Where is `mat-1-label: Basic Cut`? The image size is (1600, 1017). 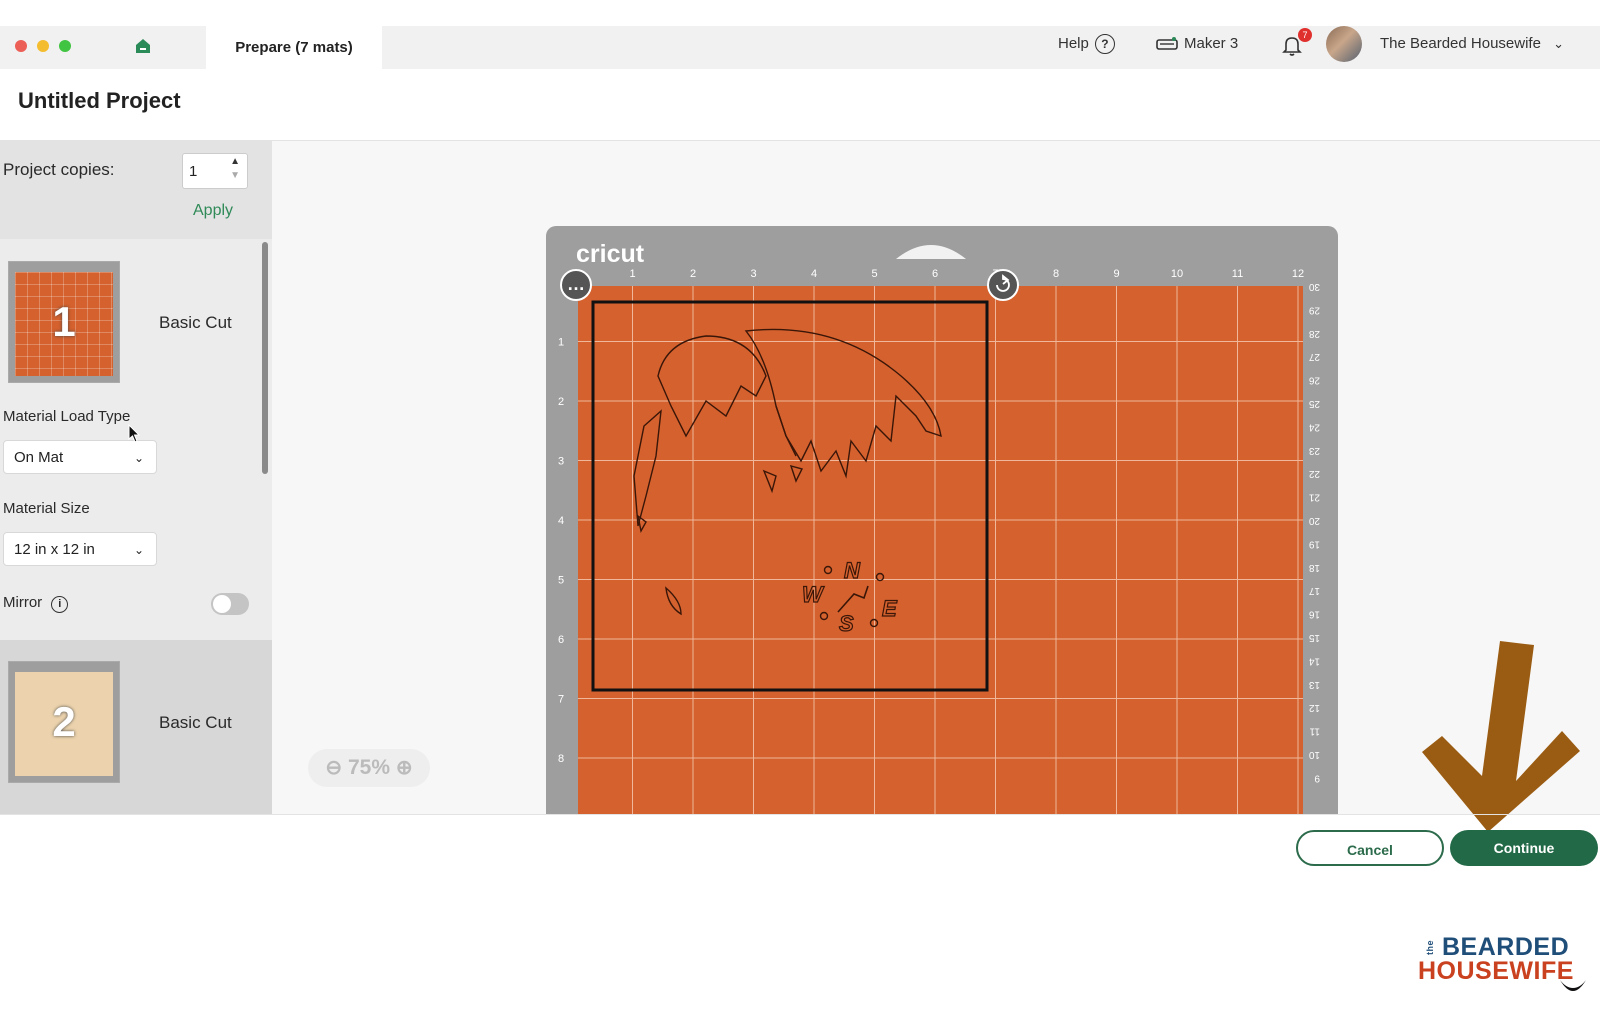 mat-1-label: Basic Cut is located at coordinates (195, 322).